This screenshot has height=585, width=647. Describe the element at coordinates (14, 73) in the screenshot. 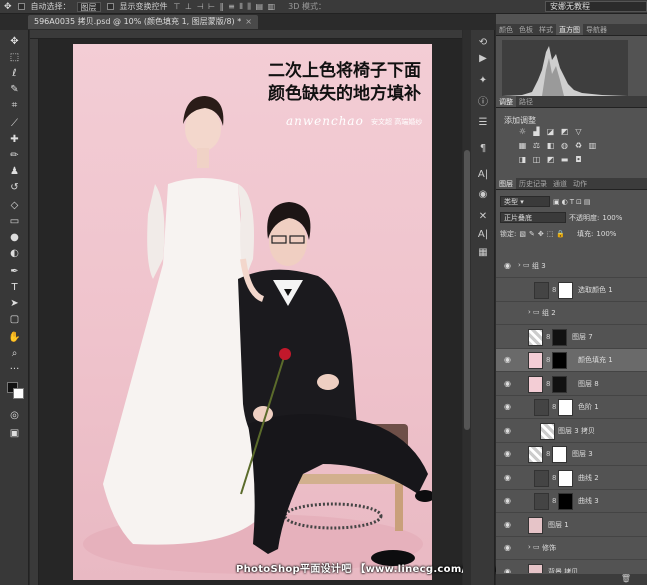

I see `lasso-icon: ℓ` at that location.